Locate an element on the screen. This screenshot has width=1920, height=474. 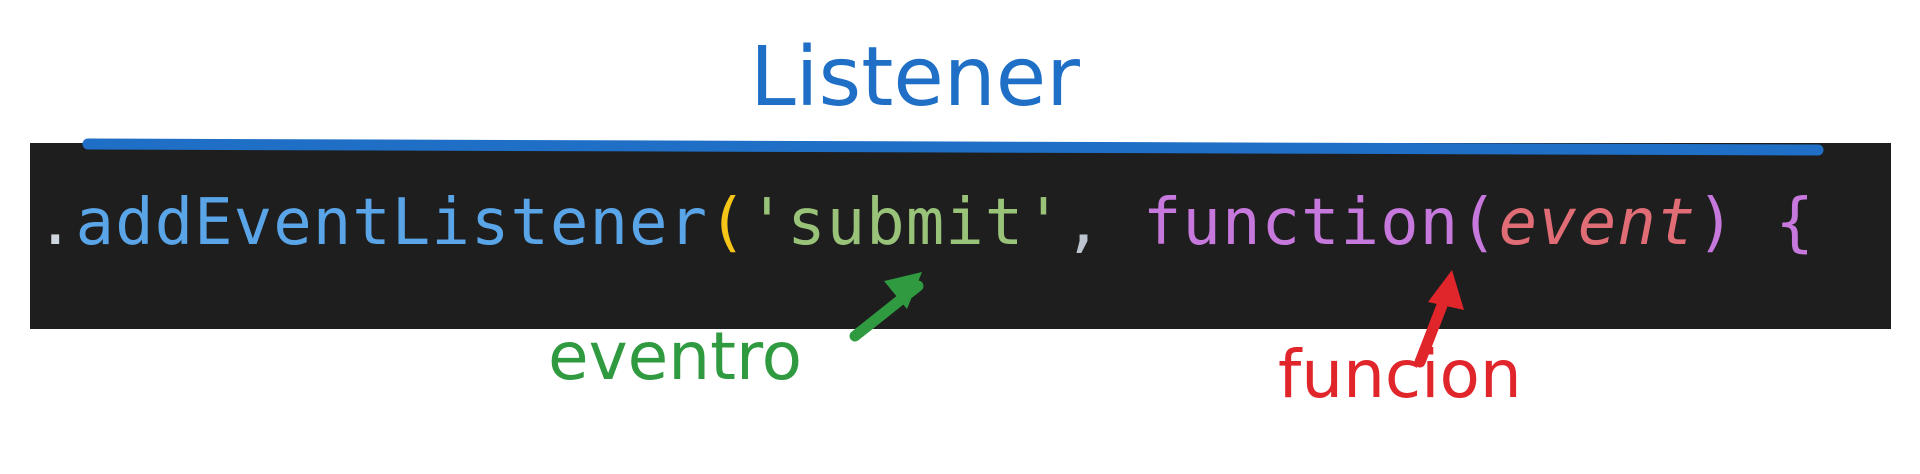
funcion-arrow-head is located at coordinates (1446, 290).